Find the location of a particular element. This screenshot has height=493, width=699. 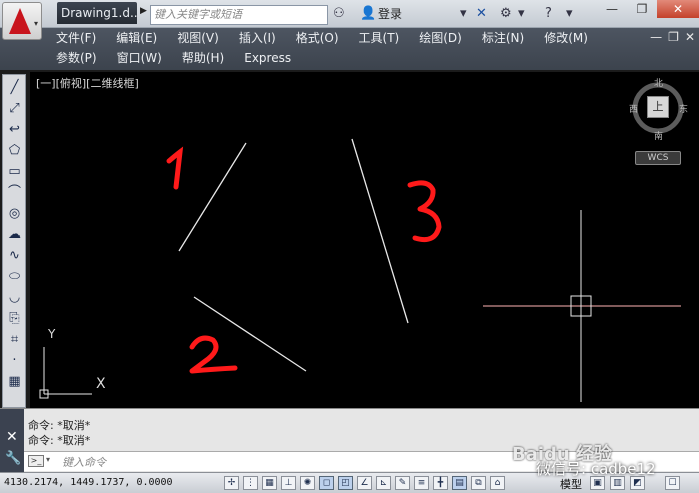

ortho-mode-icon: ⊥ is located at coordinates (288, 483).